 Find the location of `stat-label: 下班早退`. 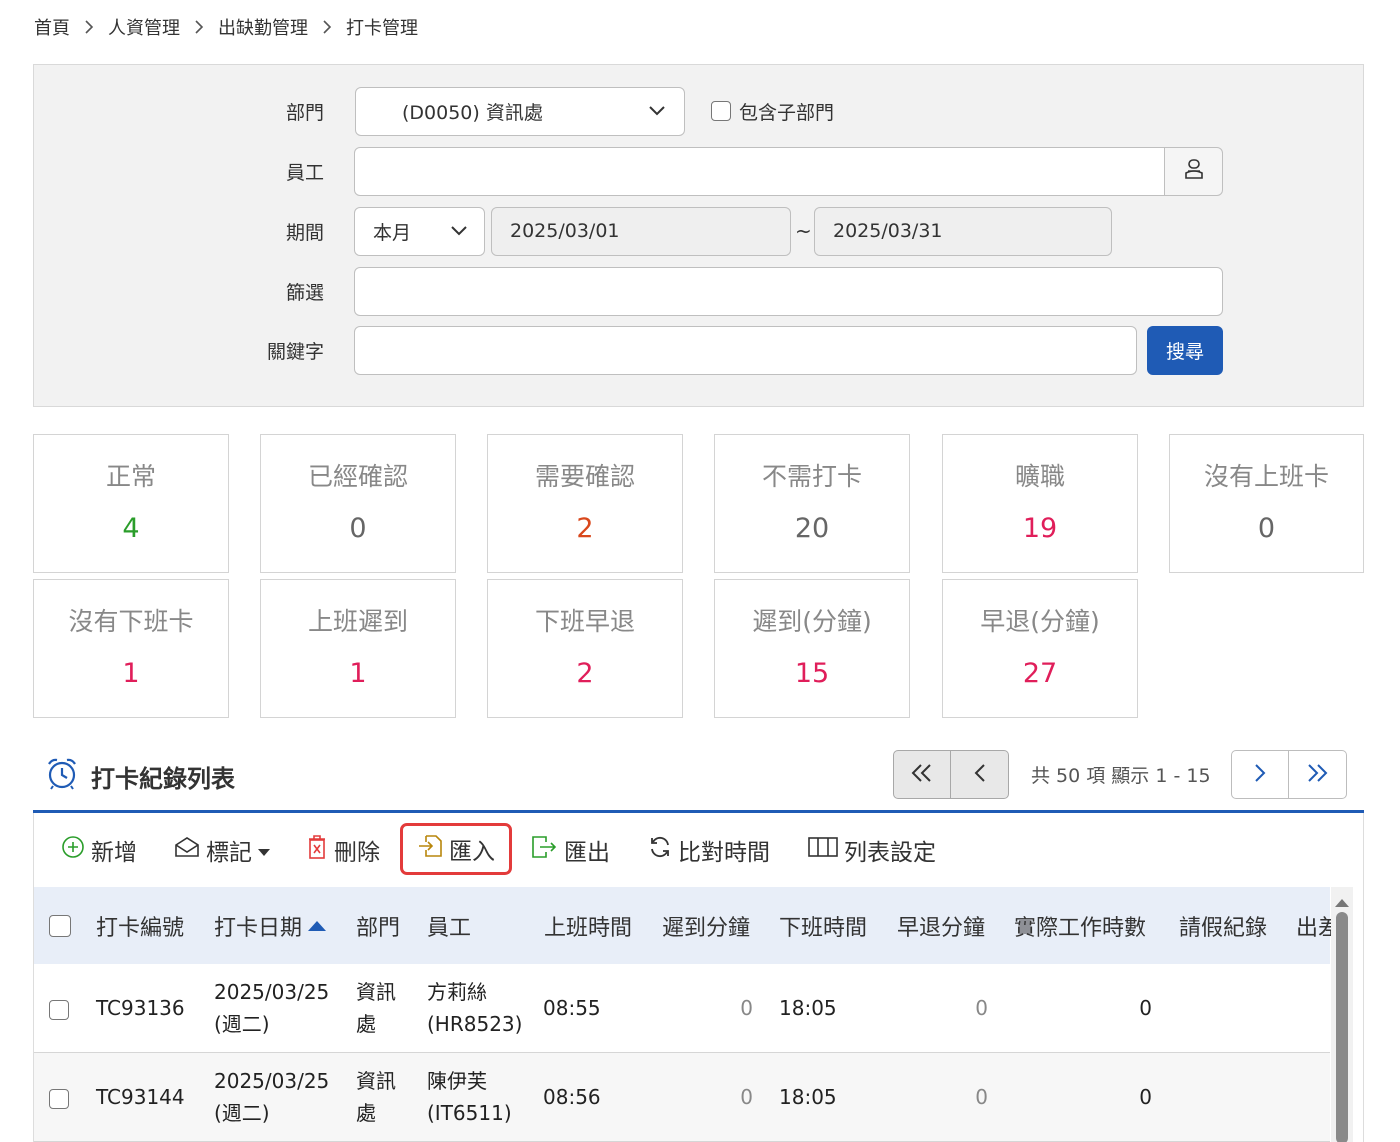

stat-label: 下班早退 is located at coordinates (584, 621).